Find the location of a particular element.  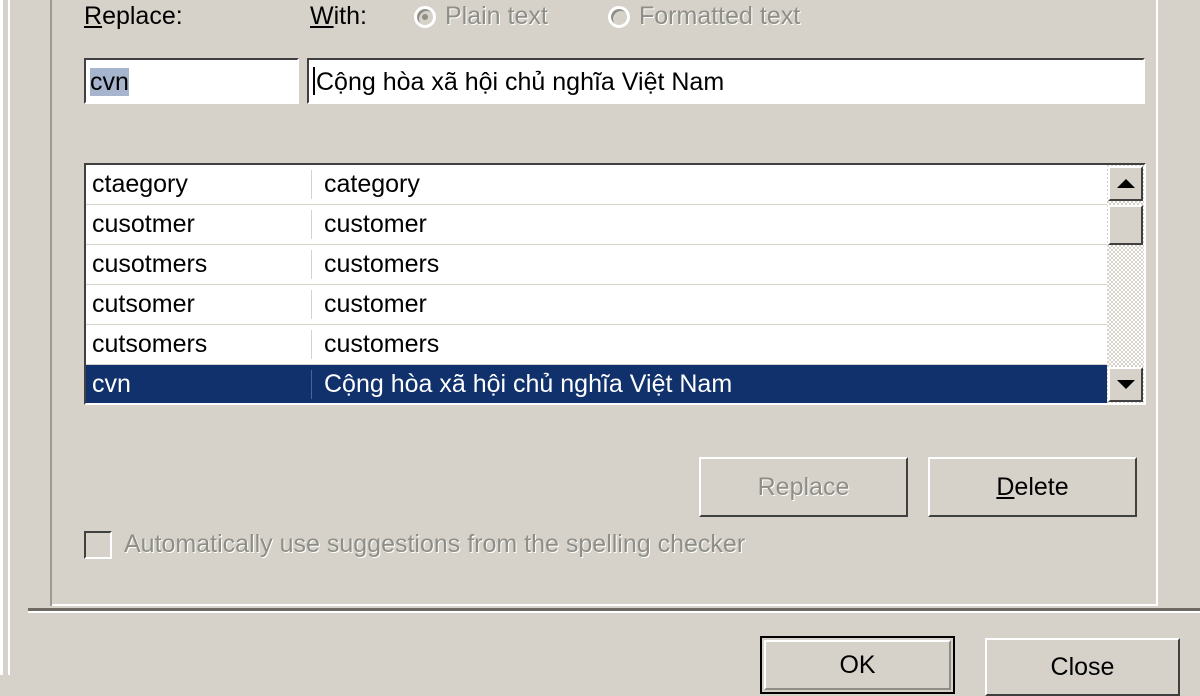

ok-button: OK is located at coordinates (857, 665).